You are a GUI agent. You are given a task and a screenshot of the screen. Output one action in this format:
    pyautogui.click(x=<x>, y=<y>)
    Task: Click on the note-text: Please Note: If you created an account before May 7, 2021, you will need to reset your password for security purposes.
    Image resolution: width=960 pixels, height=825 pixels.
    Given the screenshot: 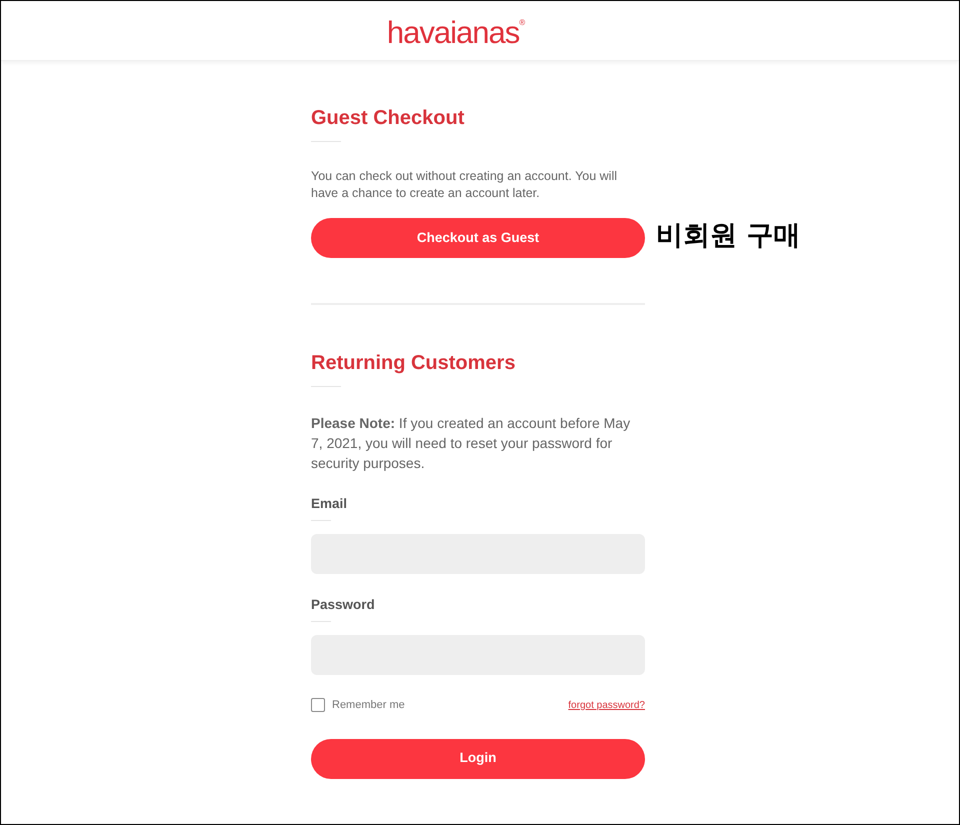 What is the action you would take?
    pyautogui.click(x=471, y=443)
    